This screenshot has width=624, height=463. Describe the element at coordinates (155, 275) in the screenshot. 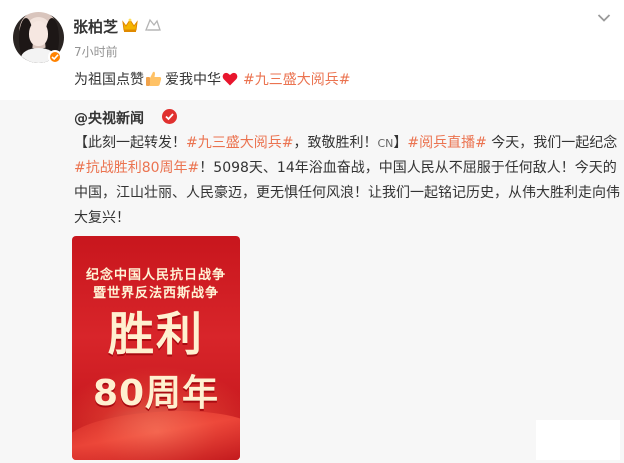

I see `poster-line-1: 纪念中国人民抗日战争` at that location.